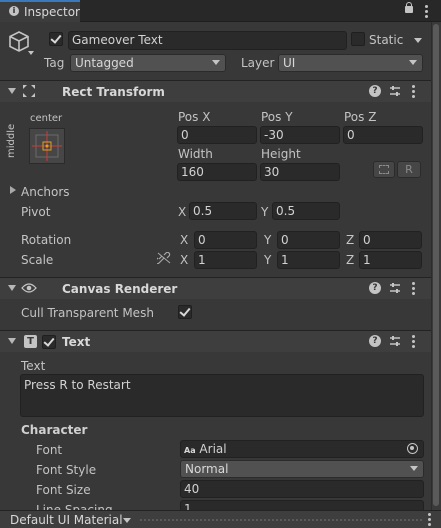  Describe the element at coordinates (429, 520) in the screenshot. I see `footer-menu-icon` at that location.